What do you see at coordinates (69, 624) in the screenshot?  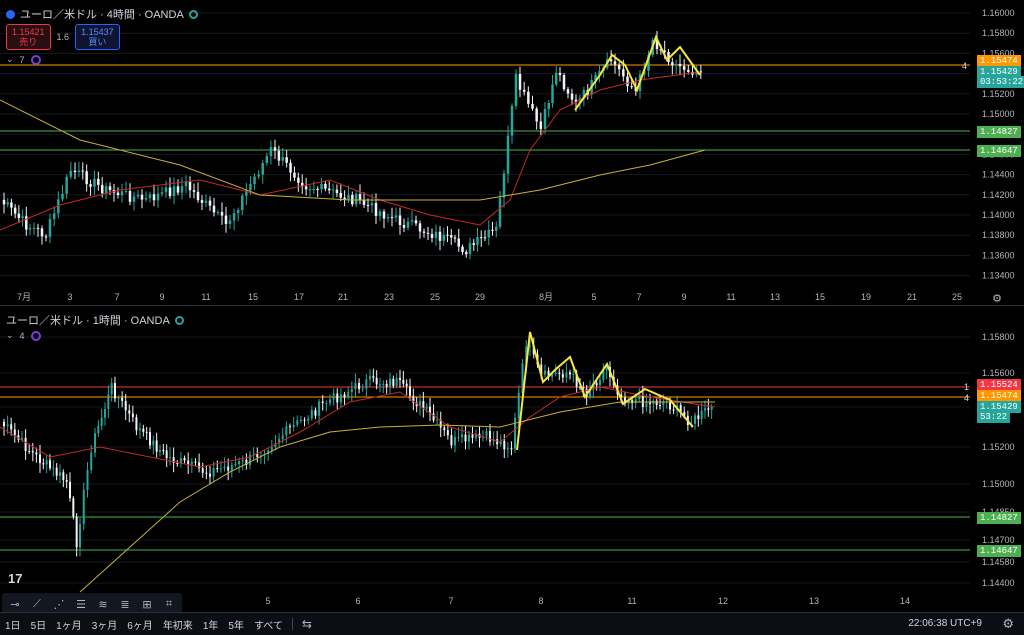 I see `range-1m: 1ヶ月` at bounding box center [69, 624].